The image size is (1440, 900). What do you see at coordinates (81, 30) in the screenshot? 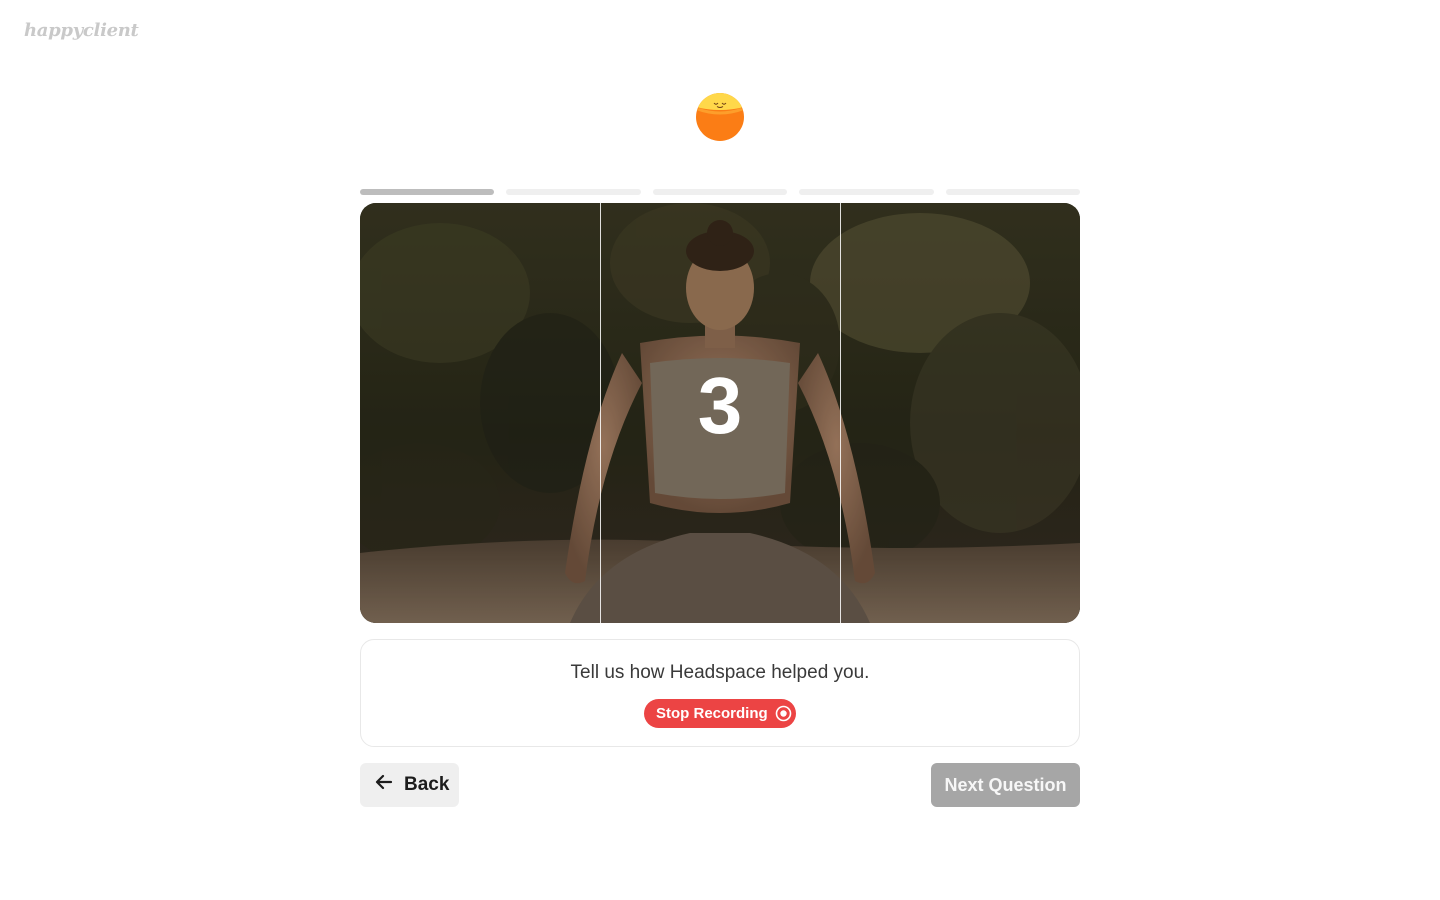
I see `brand-logo: happyclient` at bounding box center [81, 30].